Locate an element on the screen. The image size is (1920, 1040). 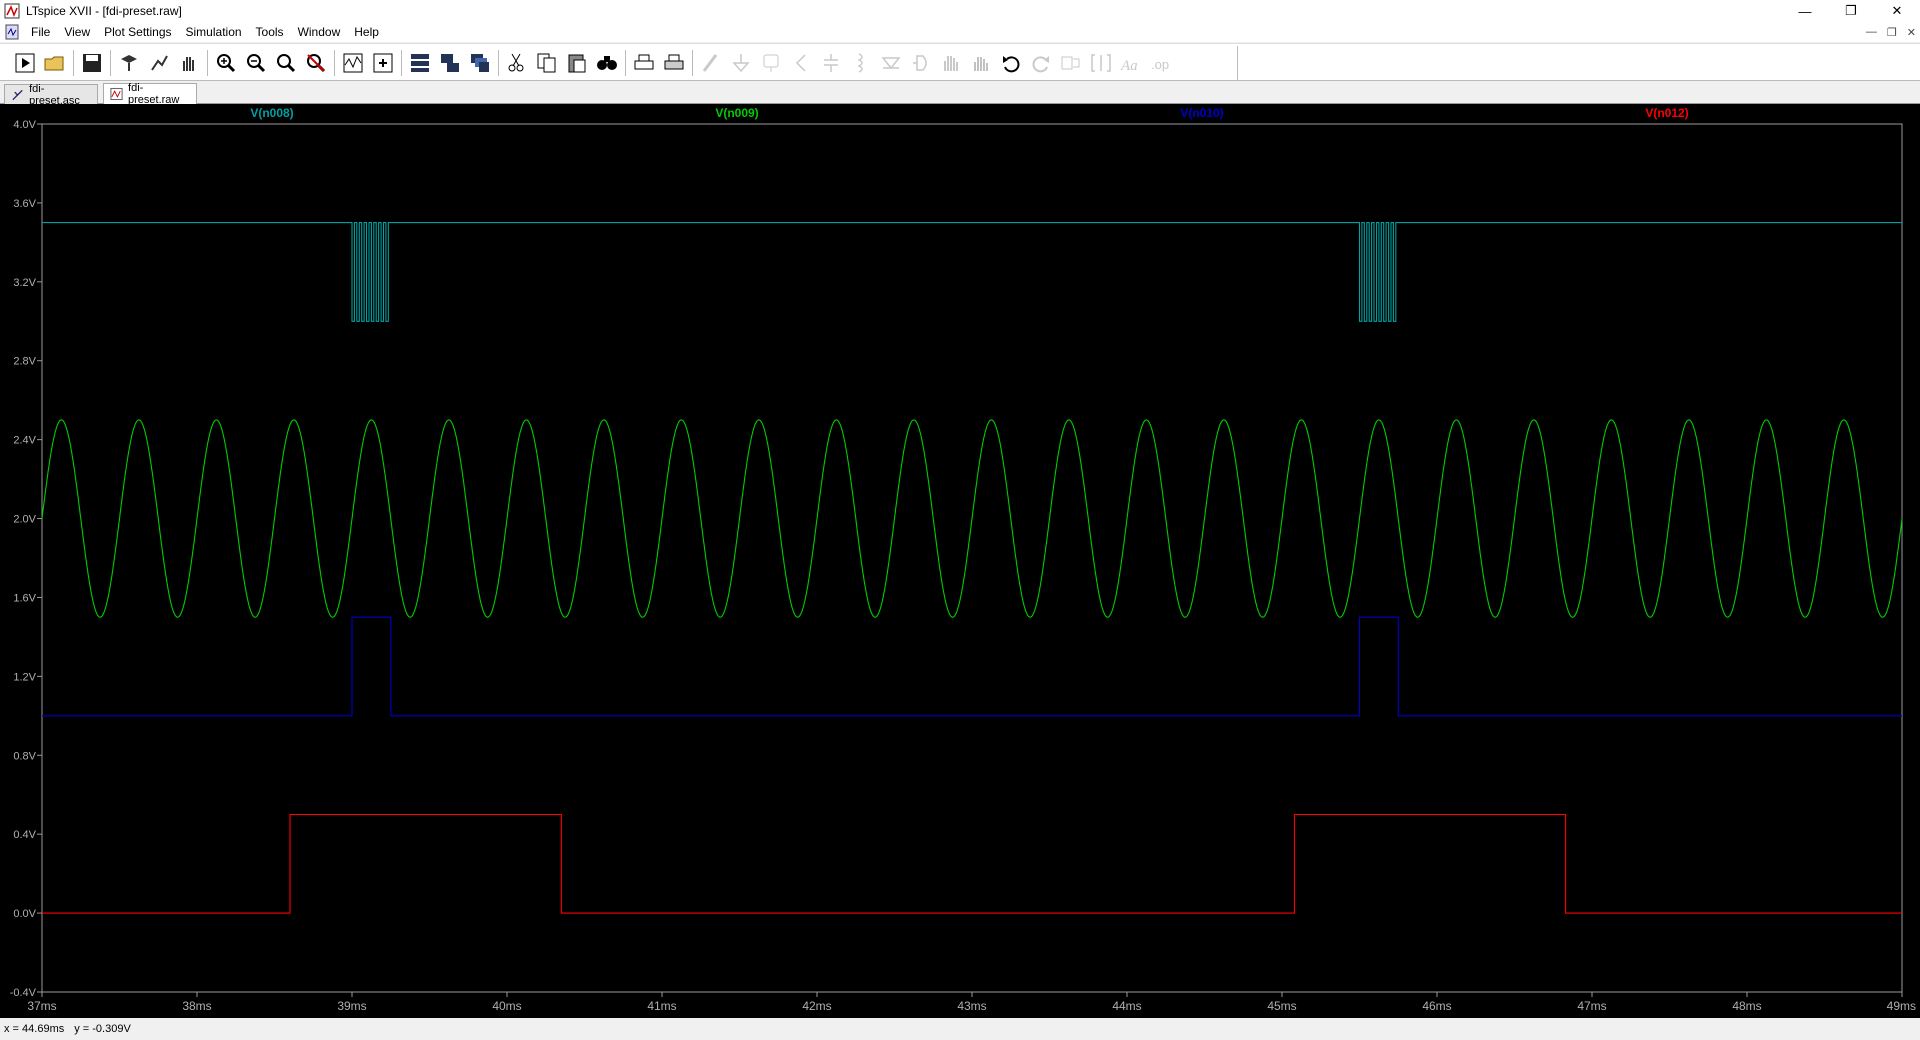
move-icon is located at coordinates (951, 63).